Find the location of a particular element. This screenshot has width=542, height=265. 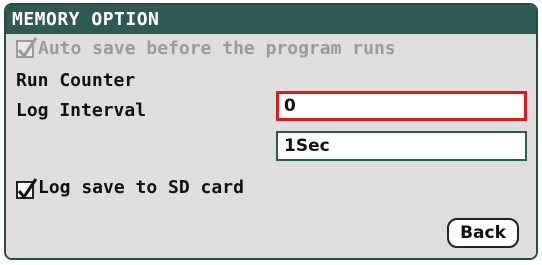

title-bar: MEMORY OPTION is located at coordinates (271, 19).